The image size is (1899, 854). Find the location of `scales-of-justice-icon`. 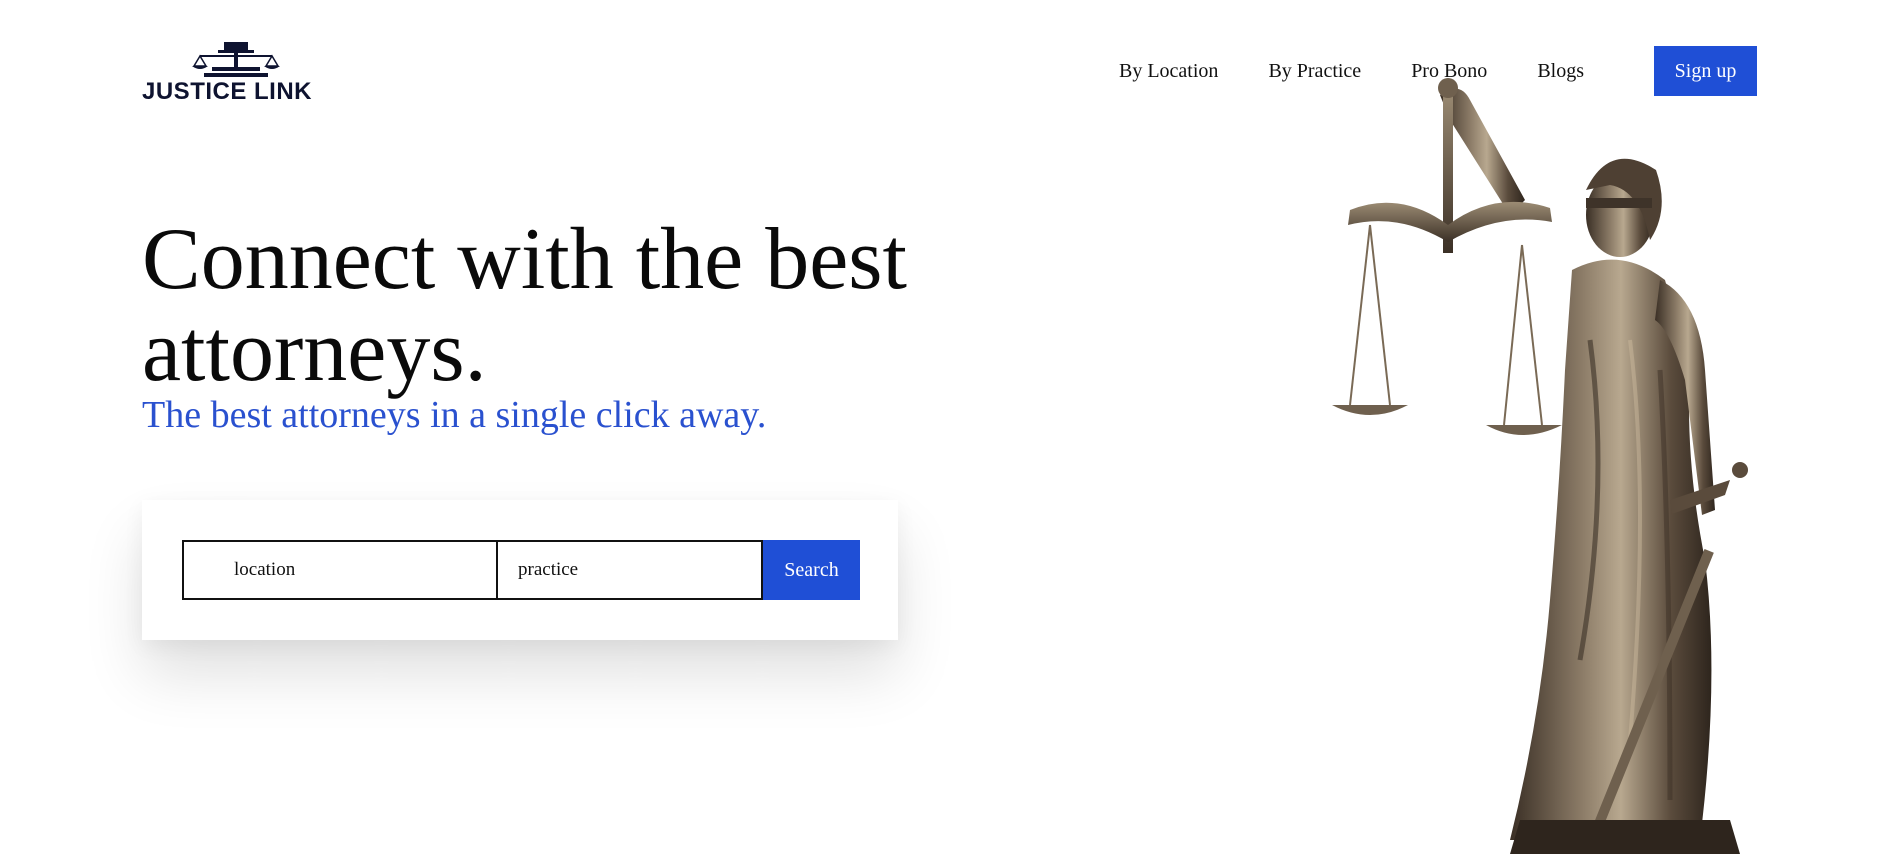

scales-of-justice-icon is located at coordinates (236, 59).